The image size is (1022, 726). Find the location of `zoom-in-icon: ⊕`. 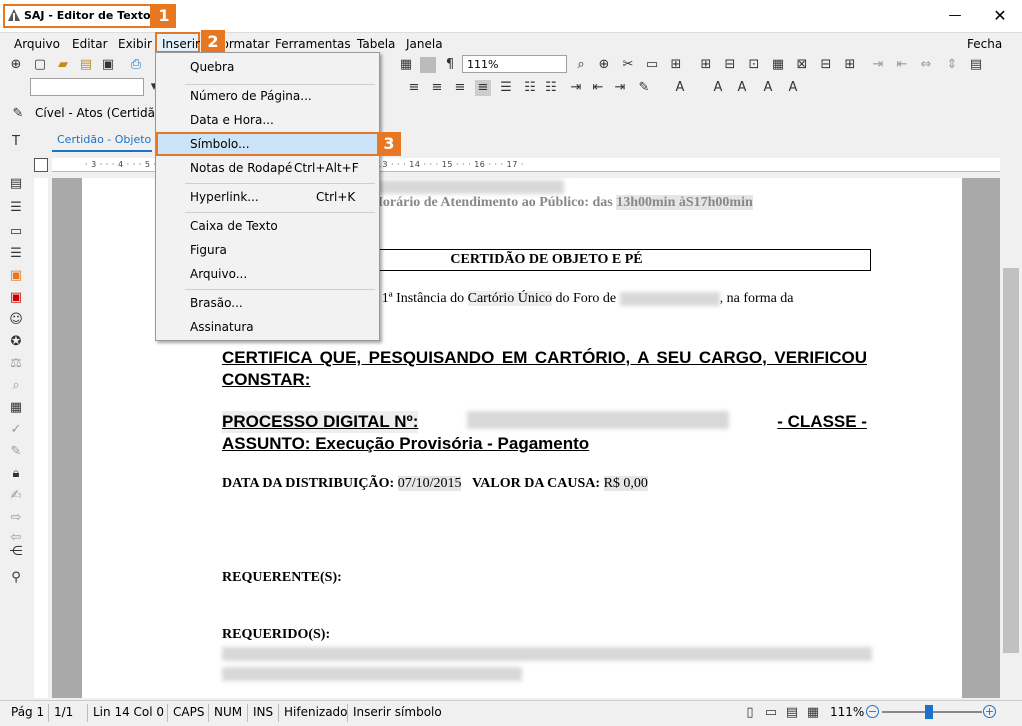

zoom-in-icon: ⊕ is located at coordinates (604, 65).